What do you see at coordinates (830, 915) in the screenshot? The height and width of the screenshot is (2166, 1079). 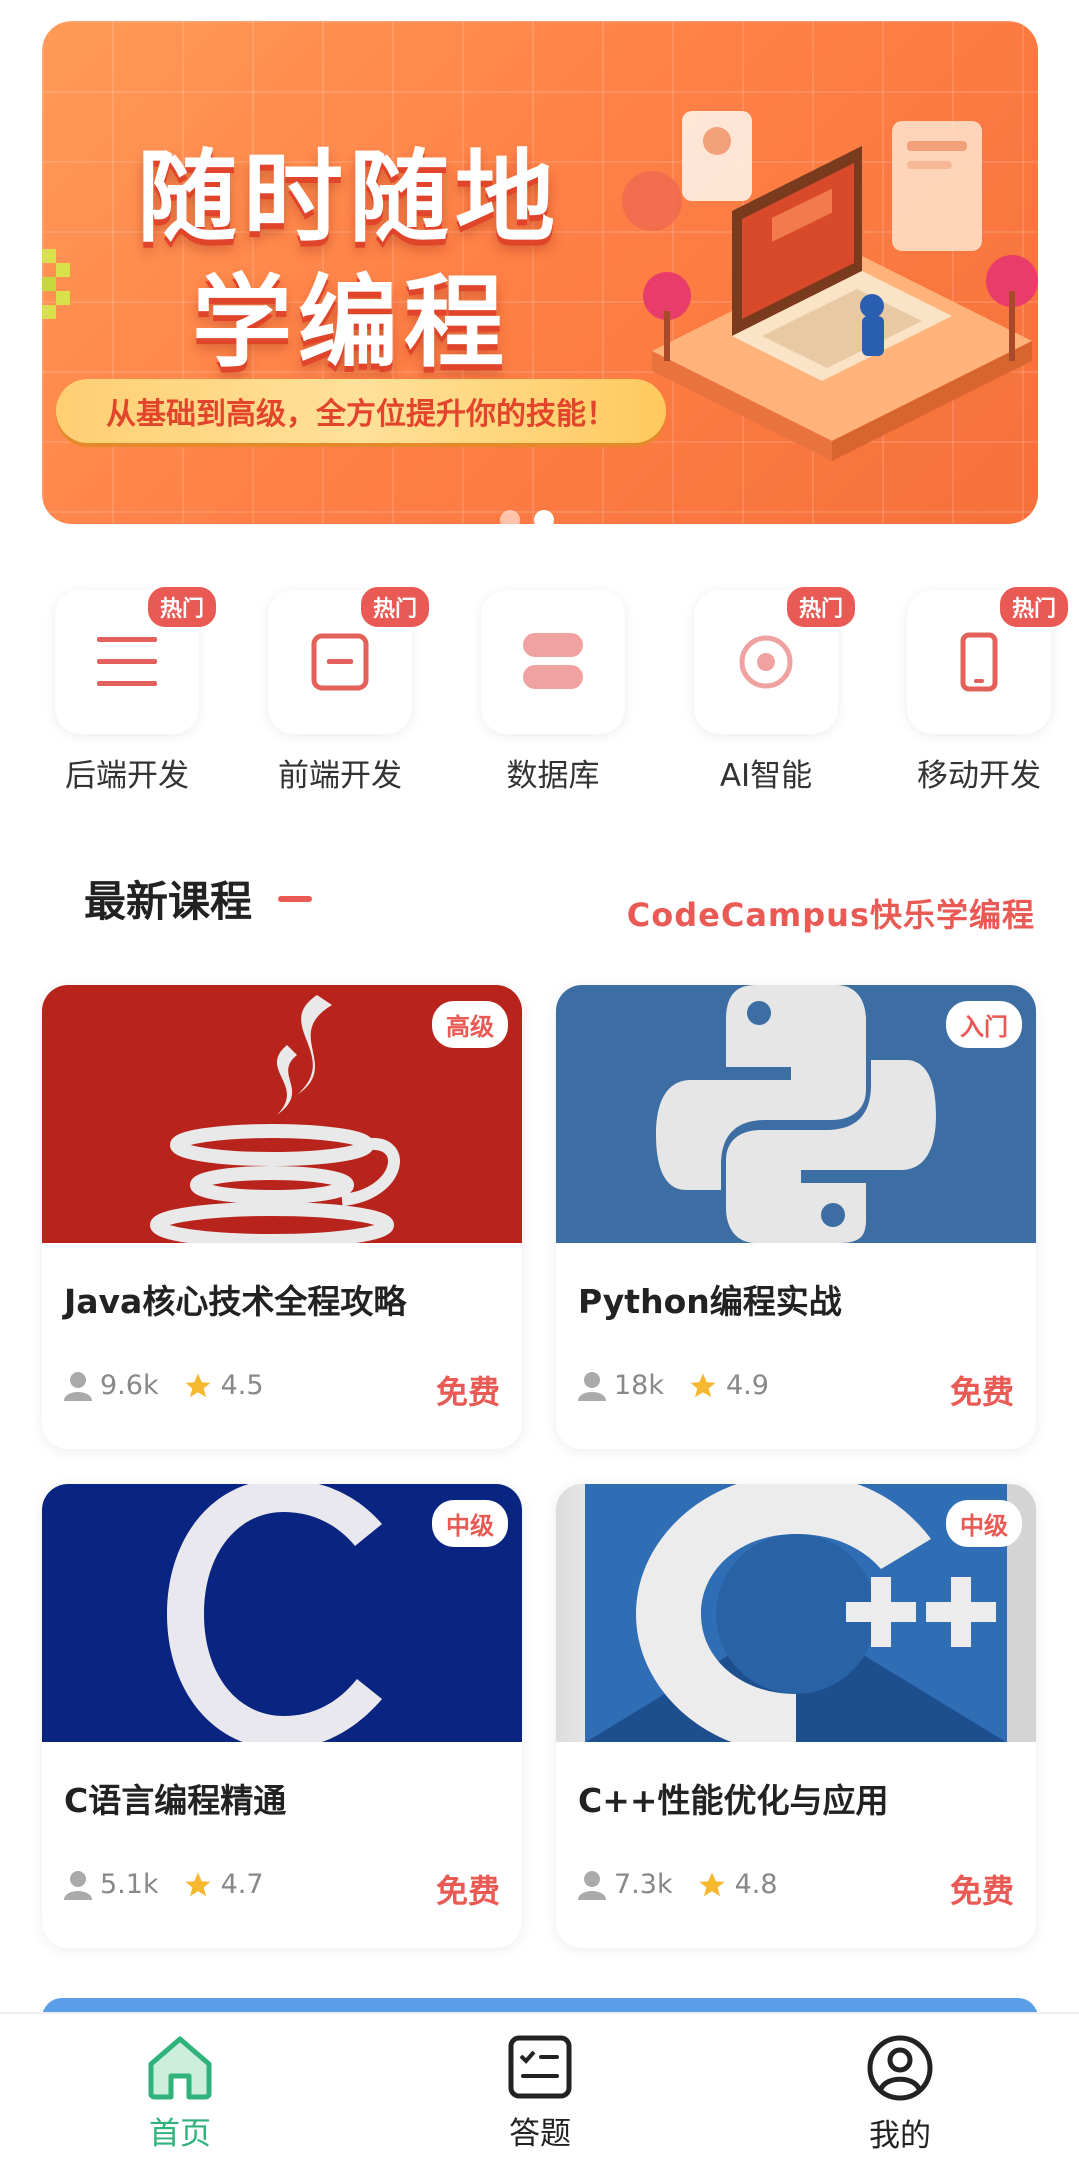 I see `section-subtitle: CodeCampus快乐学编程` at bounding box center [830, 915].